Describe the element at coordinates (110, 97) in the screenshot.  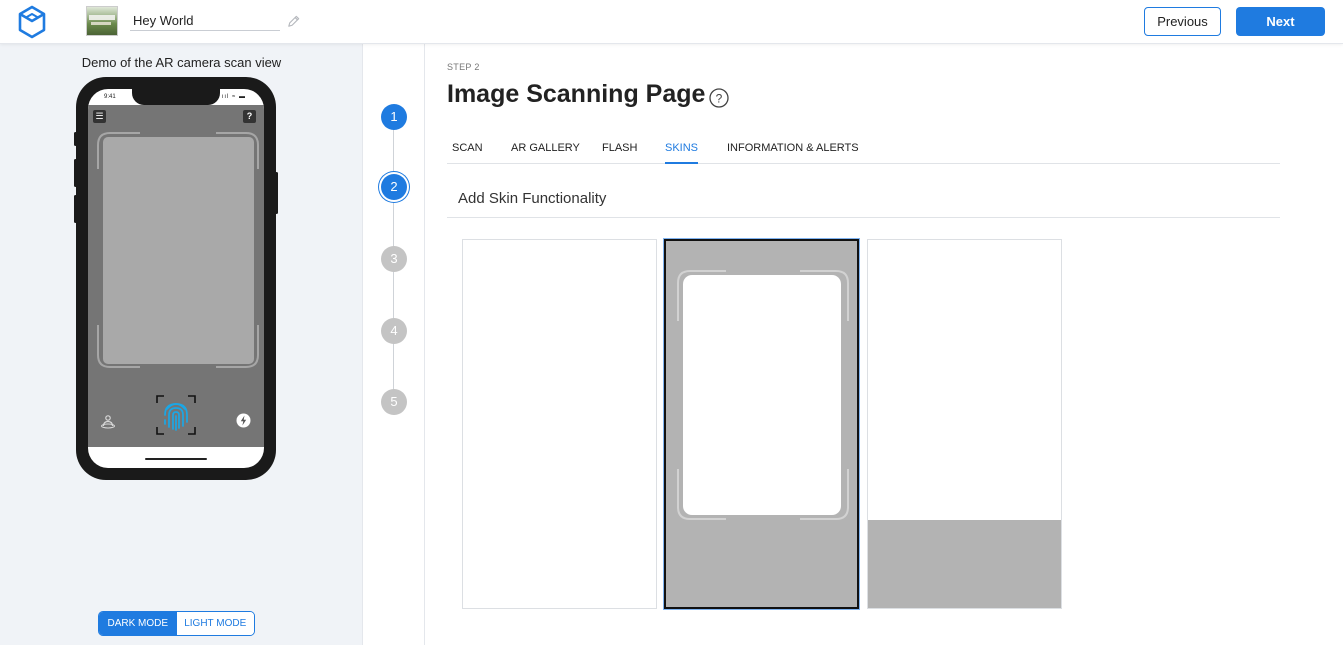
I see `status-time: 9:41` at that location.